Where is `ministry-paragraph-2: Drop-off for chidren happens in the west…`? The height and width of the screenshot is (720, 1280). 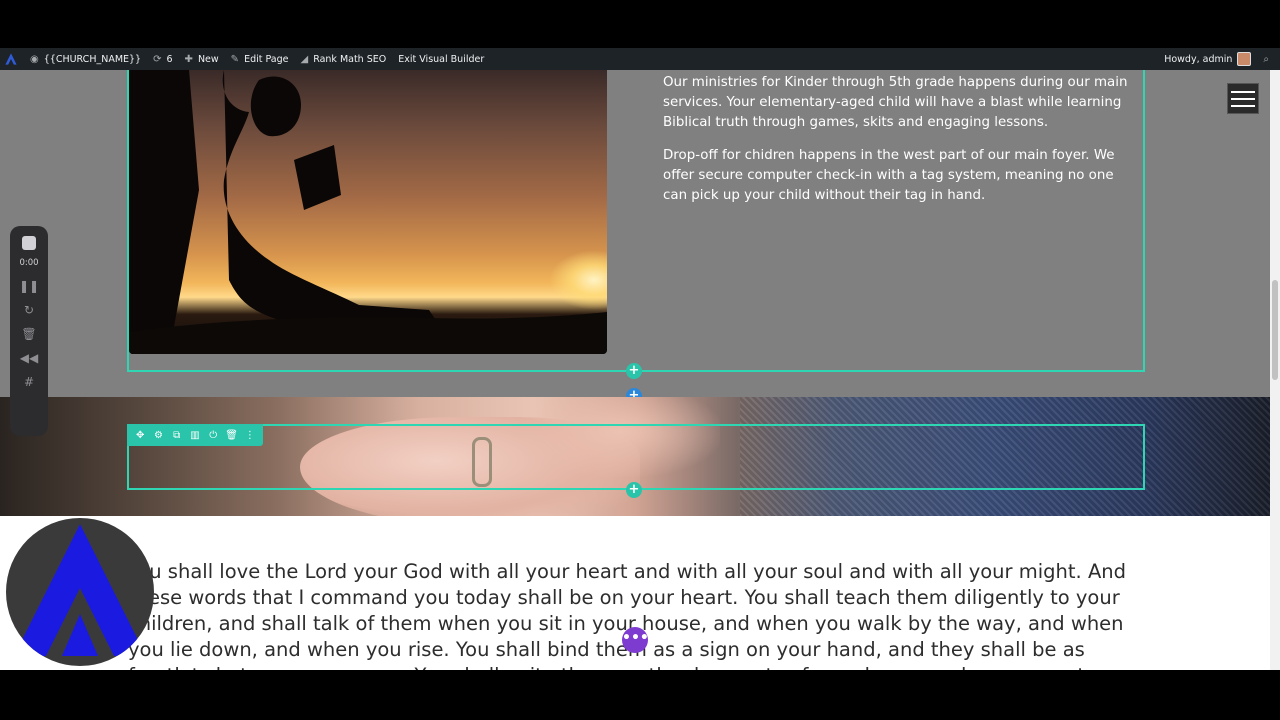
ministry-paragraph-2: Drop-off for chidren happens in the west… is located at coordinates (889, 175).